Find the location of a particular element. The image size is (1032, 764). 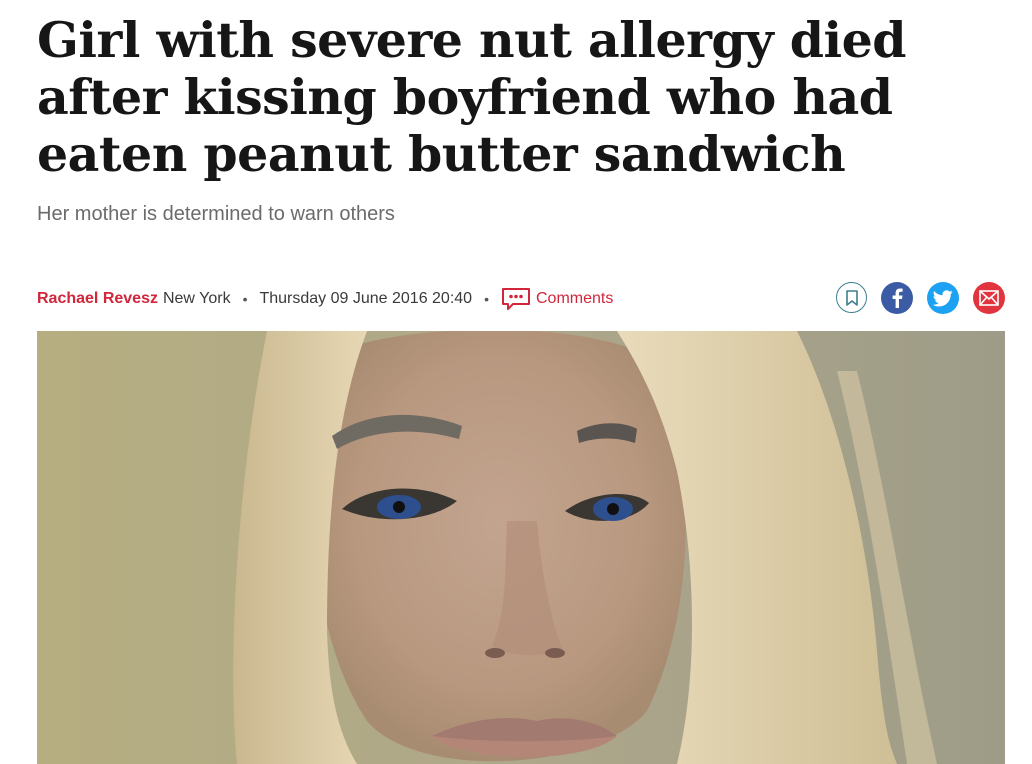

comments-label: Comments is located at coordinates (574, 298).